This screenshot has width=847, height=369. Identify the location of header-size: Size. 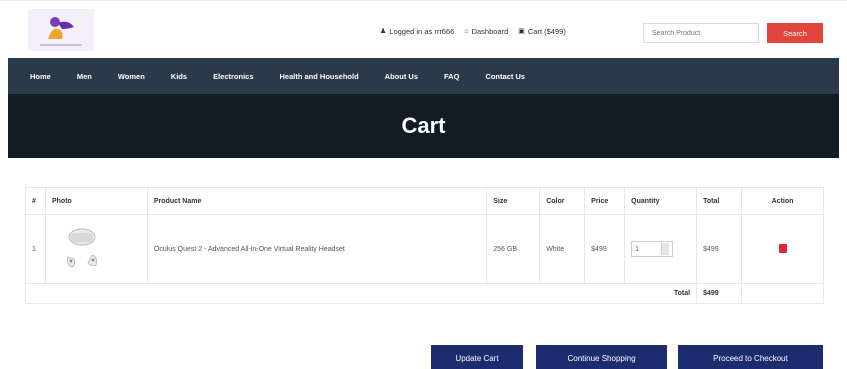
(513, 201).